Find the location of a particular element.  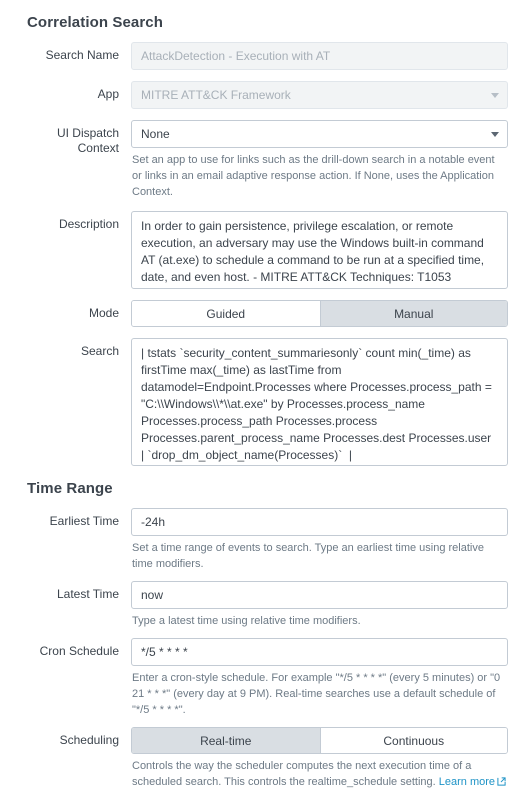

search-name-control: AttackDetection - Execution with AT is located at coordinates (319, 56).